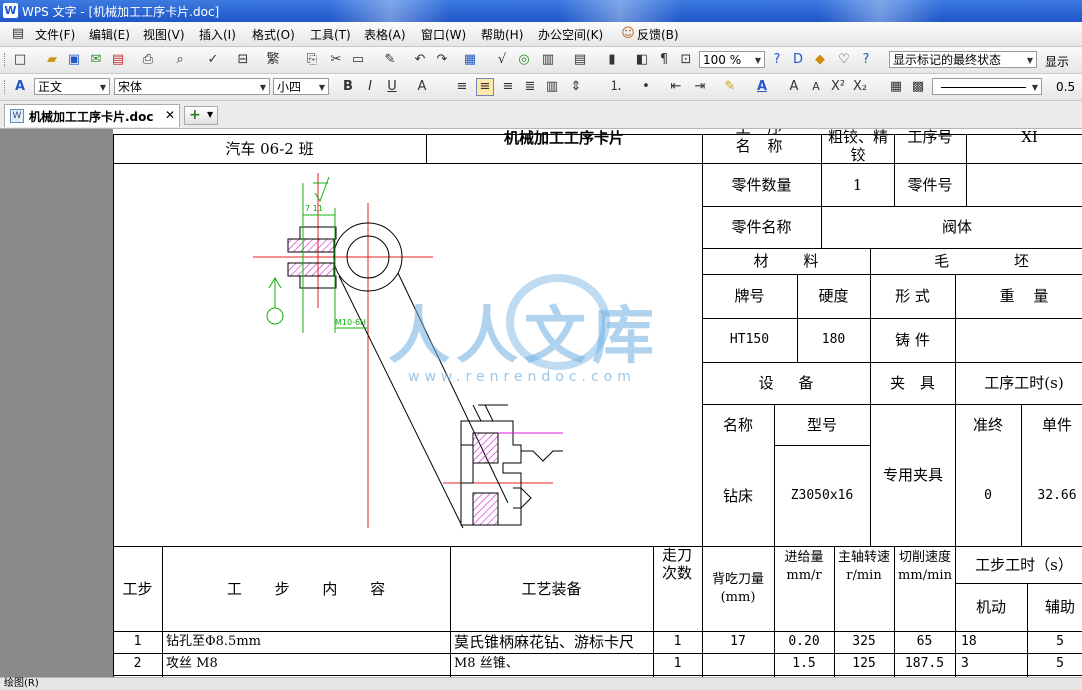 This screenshot has width=1082, height=690. Describe the element at coordinates (462, 87) in the screenshot. I see `align-left-icon: ≡` at that location.